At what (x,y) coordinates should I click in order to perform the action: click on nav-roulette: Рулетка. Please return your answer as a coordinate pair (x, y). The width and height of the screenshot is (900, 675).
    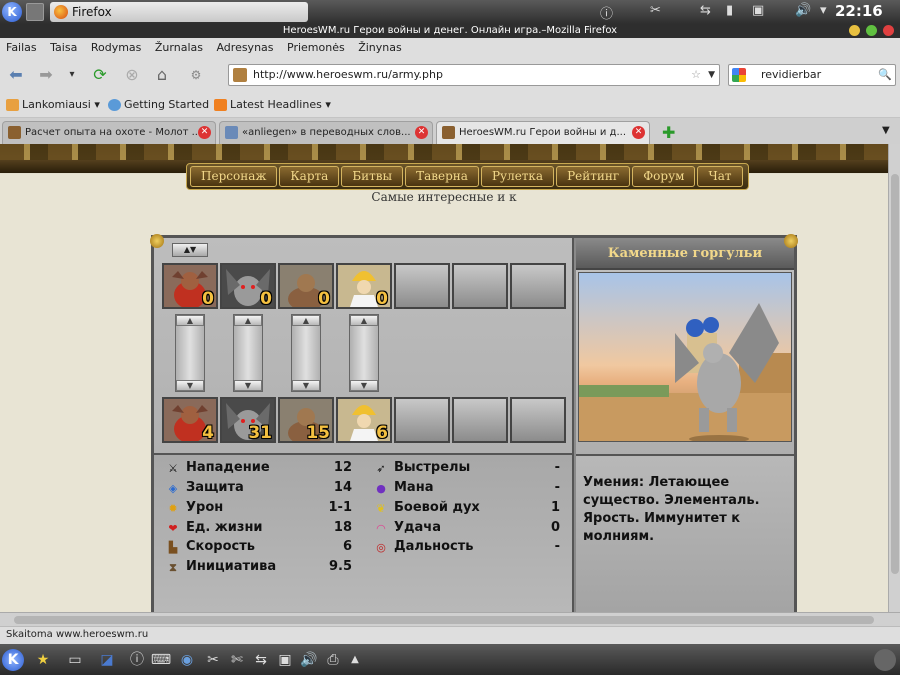
    Looking at the image, I should click on (517, 176).